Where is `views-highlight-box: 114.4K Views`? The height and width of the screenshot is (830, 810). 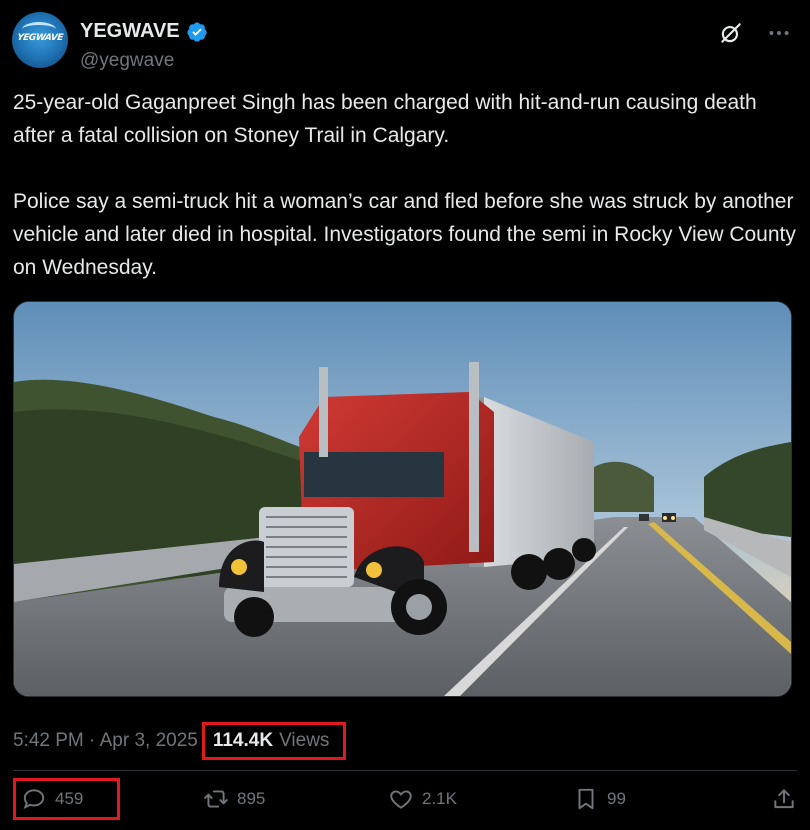
views-highlight-box: 114.4K Views is located at coordinates (274, 741).